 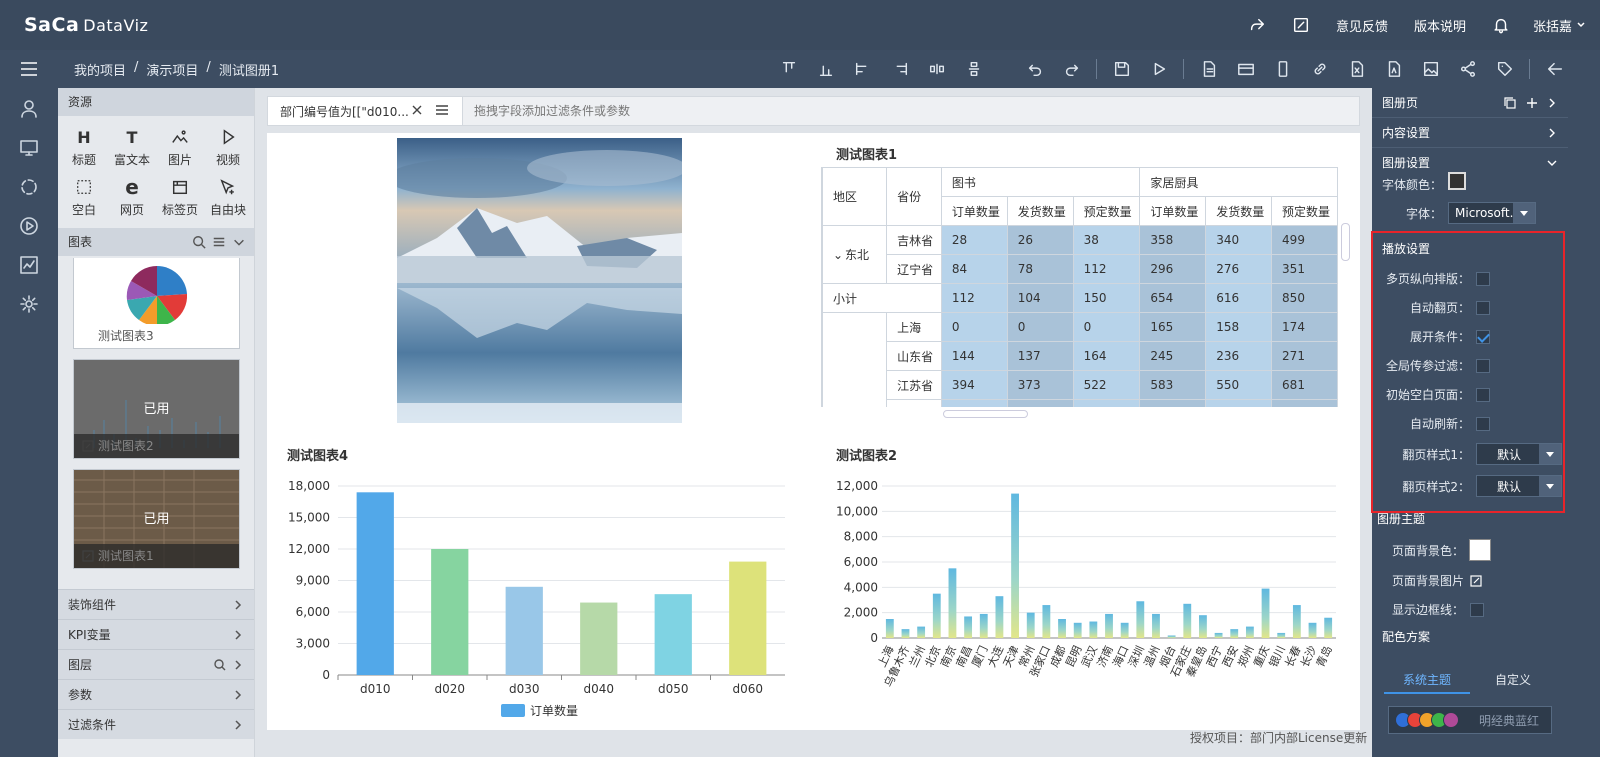 I want to click on edit-square-icon, so click(x=1301, y=25).